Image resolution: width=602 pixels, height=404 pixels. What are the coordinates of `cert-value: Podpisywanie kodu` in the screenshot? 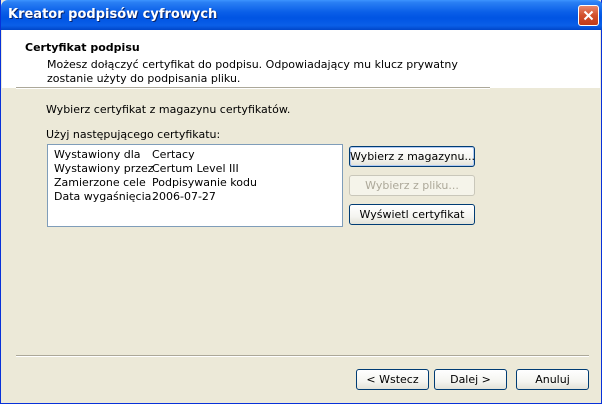 It's located at (204, 182).